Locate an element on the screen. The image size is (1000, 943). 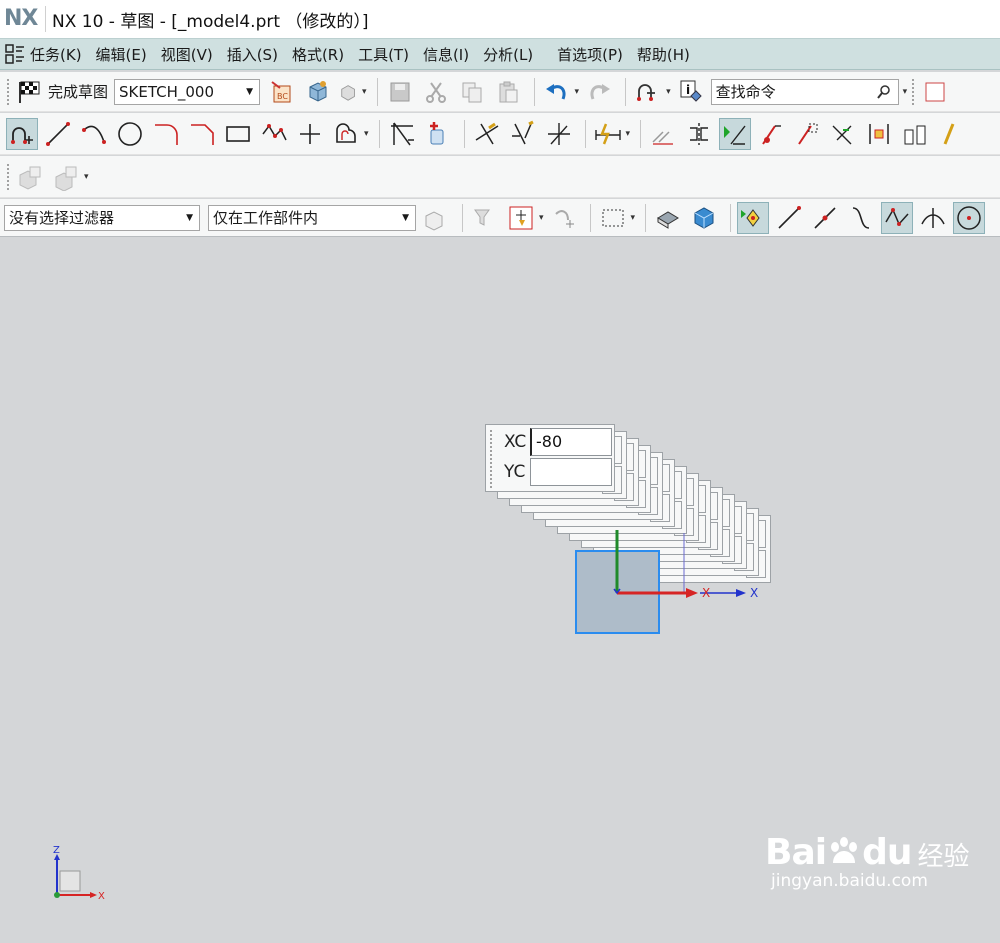
datum-x-arrow-icon is located at coordinates (741, 593).